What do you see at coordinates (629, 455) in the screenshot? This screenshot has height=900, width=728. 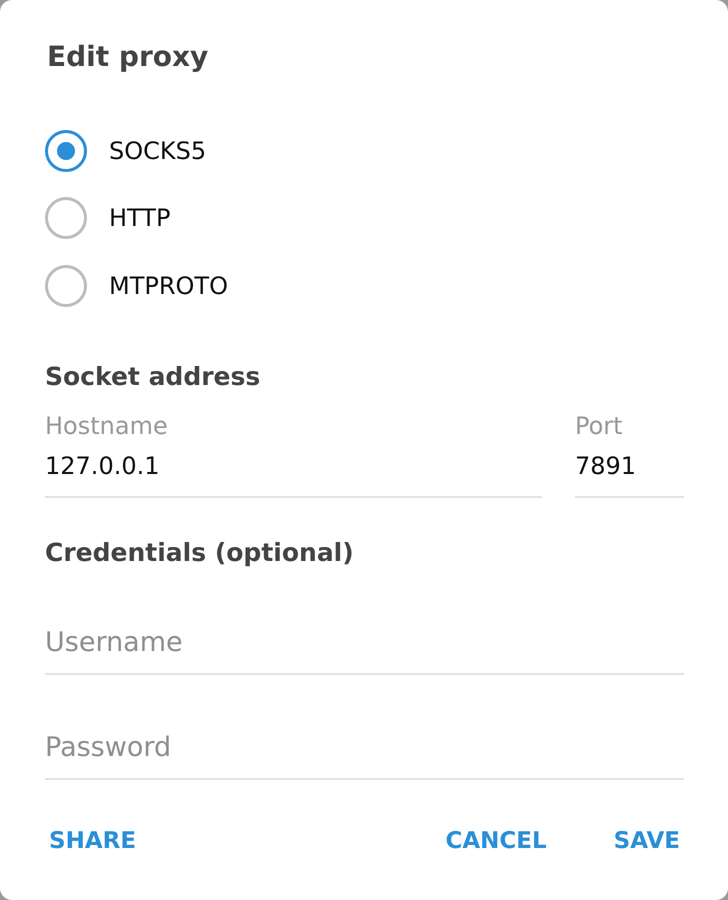 I see `input-field: Port 7891` at bounding box center [629, 455].